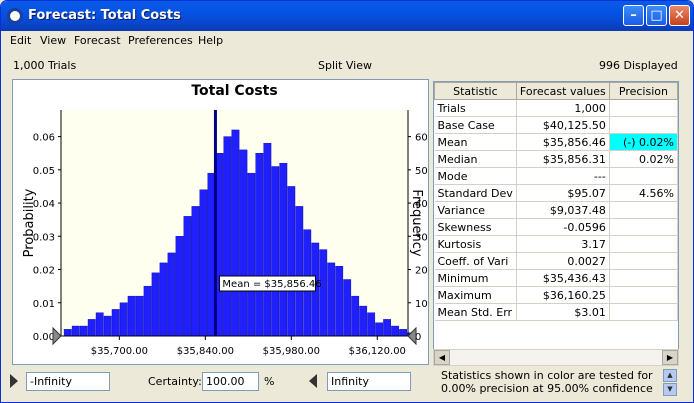 This screenshot has height=403, width=694. I want to click on maximize-icon: □, so click(656, 15).